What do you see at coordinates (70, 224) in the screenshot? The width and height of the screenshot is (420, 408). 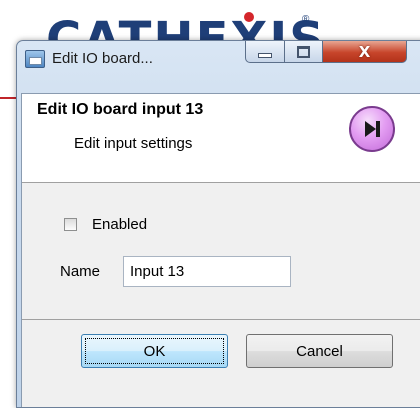 I see `enabled-checkbox` at bounding box center [70, 224].